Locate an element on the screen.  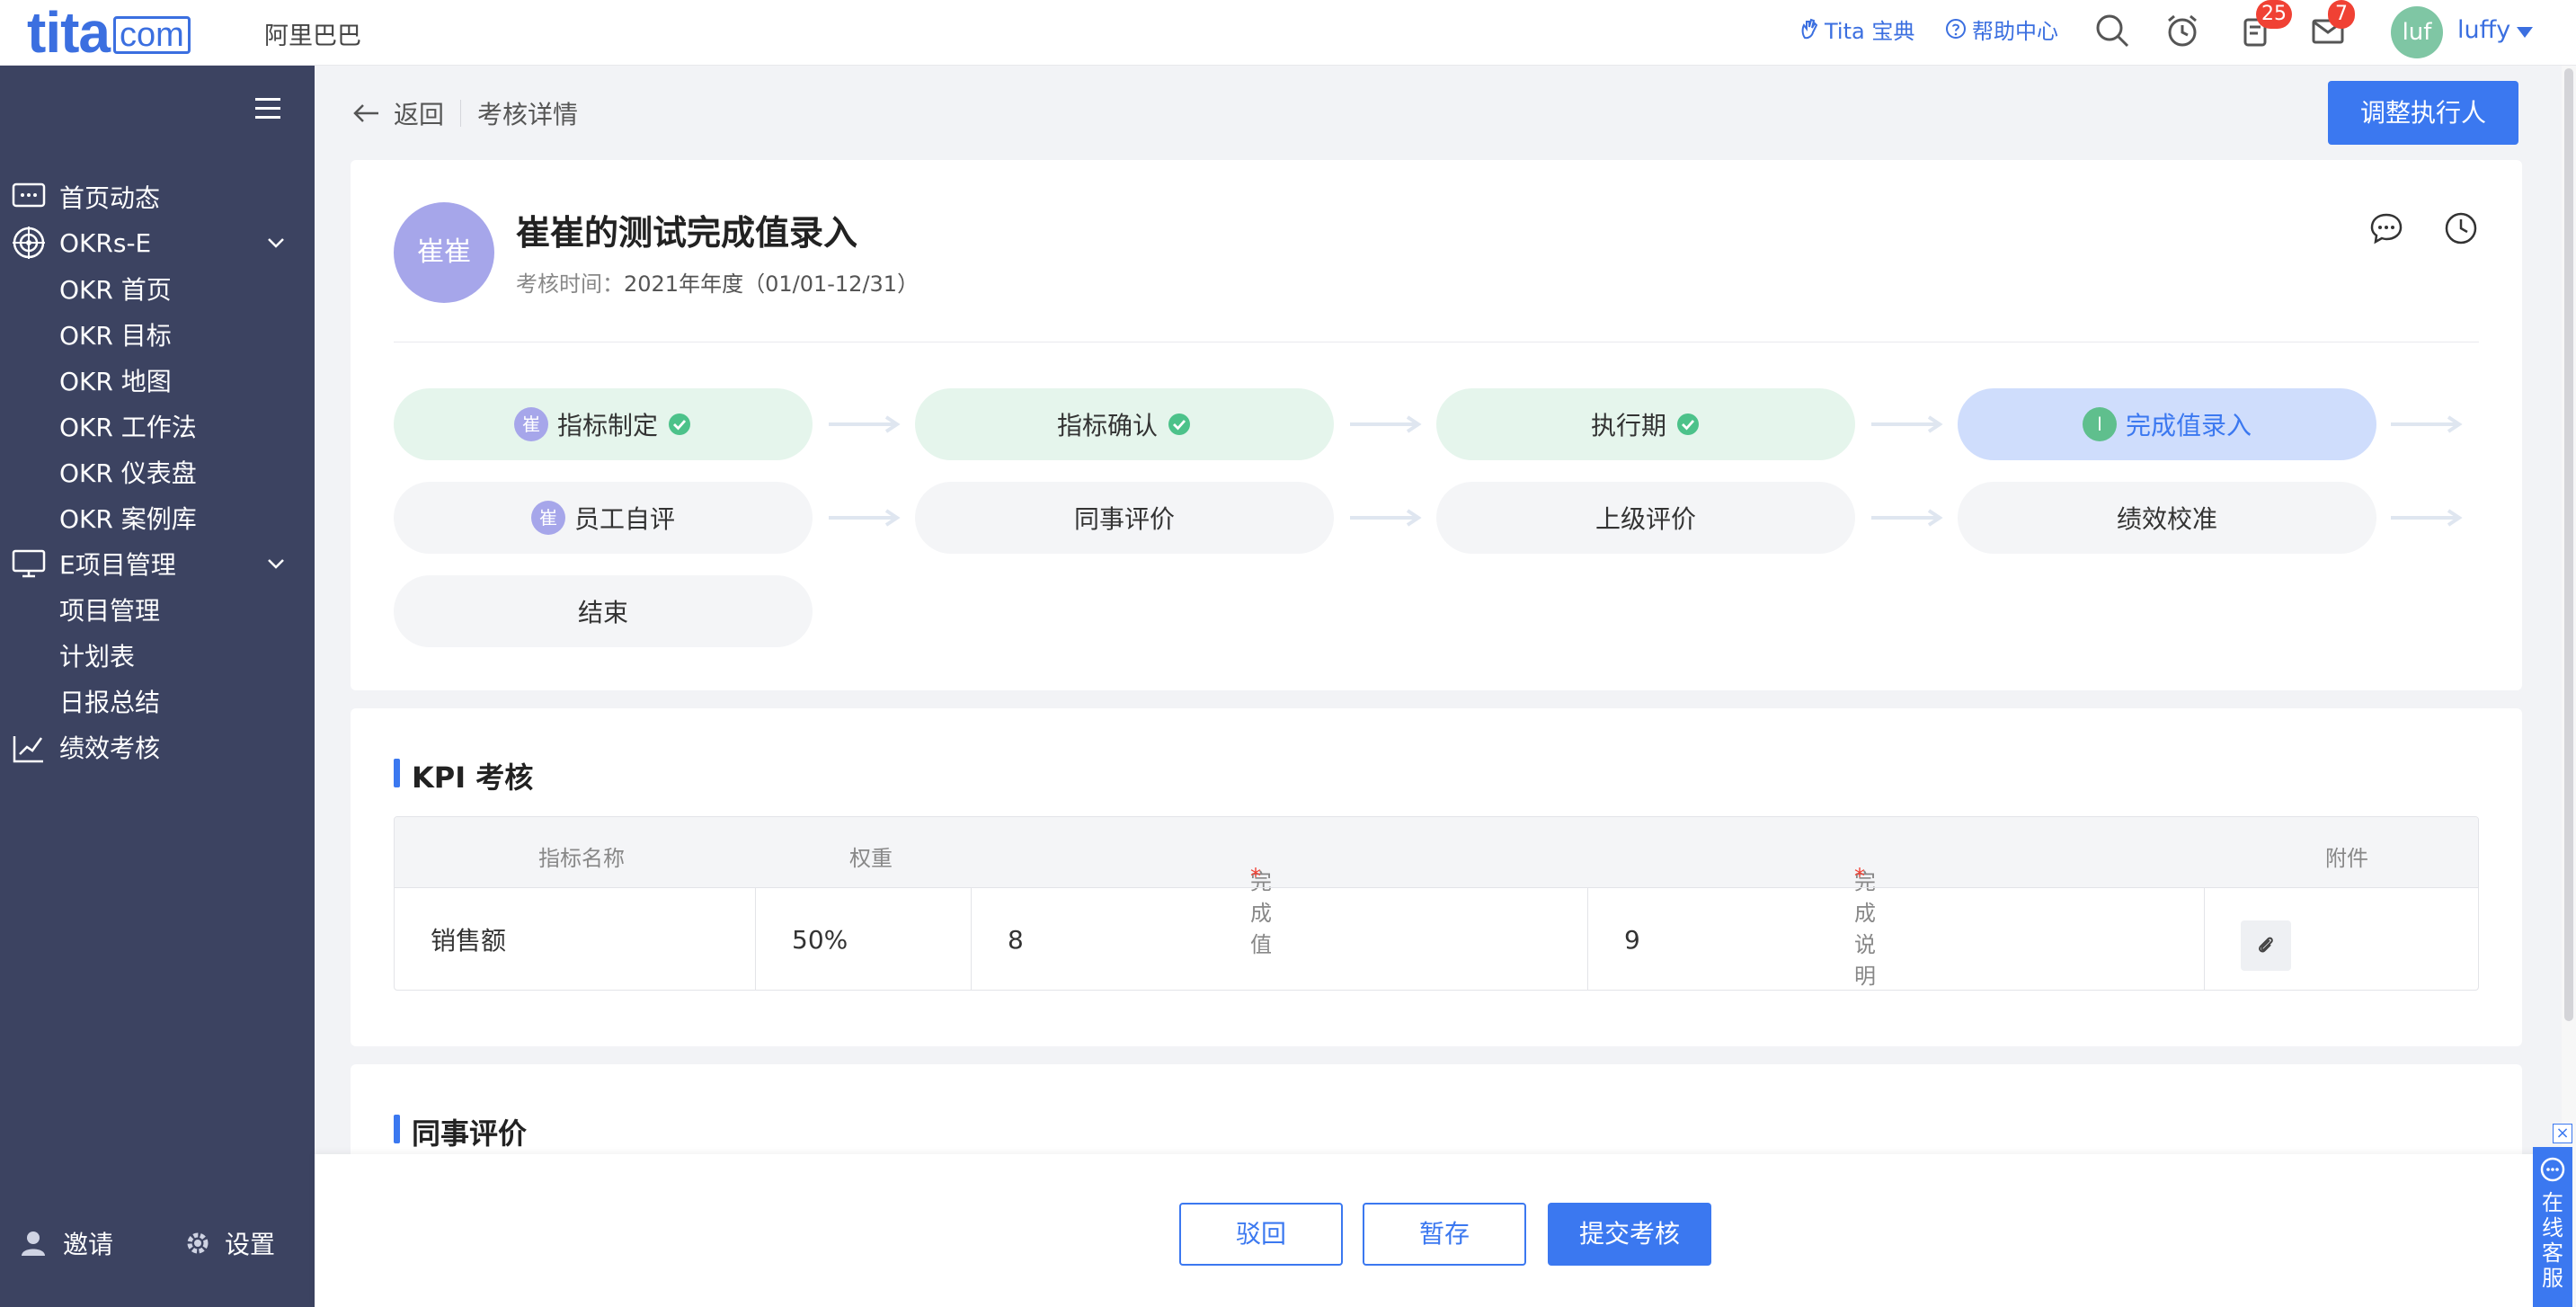
sidebar-item-label: OKR 工作法 is located at coordinates (128, 427).